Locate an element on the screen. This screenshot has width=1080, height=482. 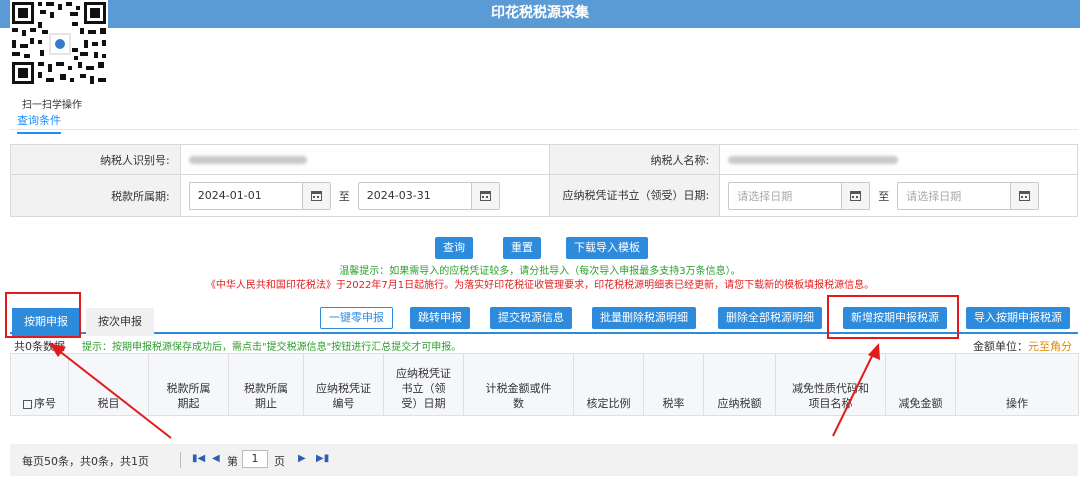
column-header-index: 序号 is located at coordinates (39, 384).